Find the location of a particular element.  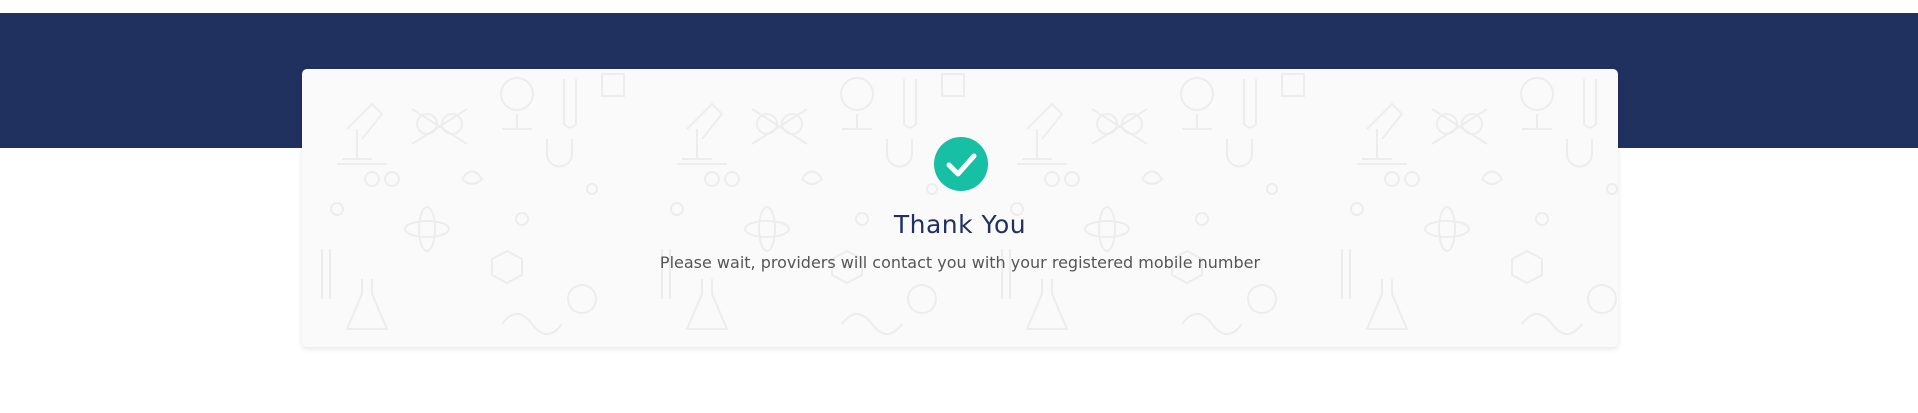

check-circle-icon is located at coordinates (961, 164).